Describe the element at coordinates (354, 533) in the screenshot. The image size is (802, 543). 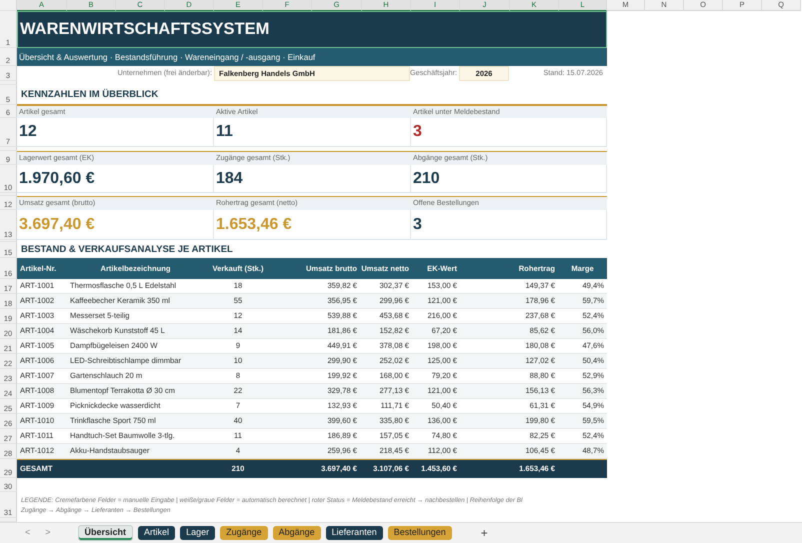
I see `sheet-tab: Lieferanten` at that location.